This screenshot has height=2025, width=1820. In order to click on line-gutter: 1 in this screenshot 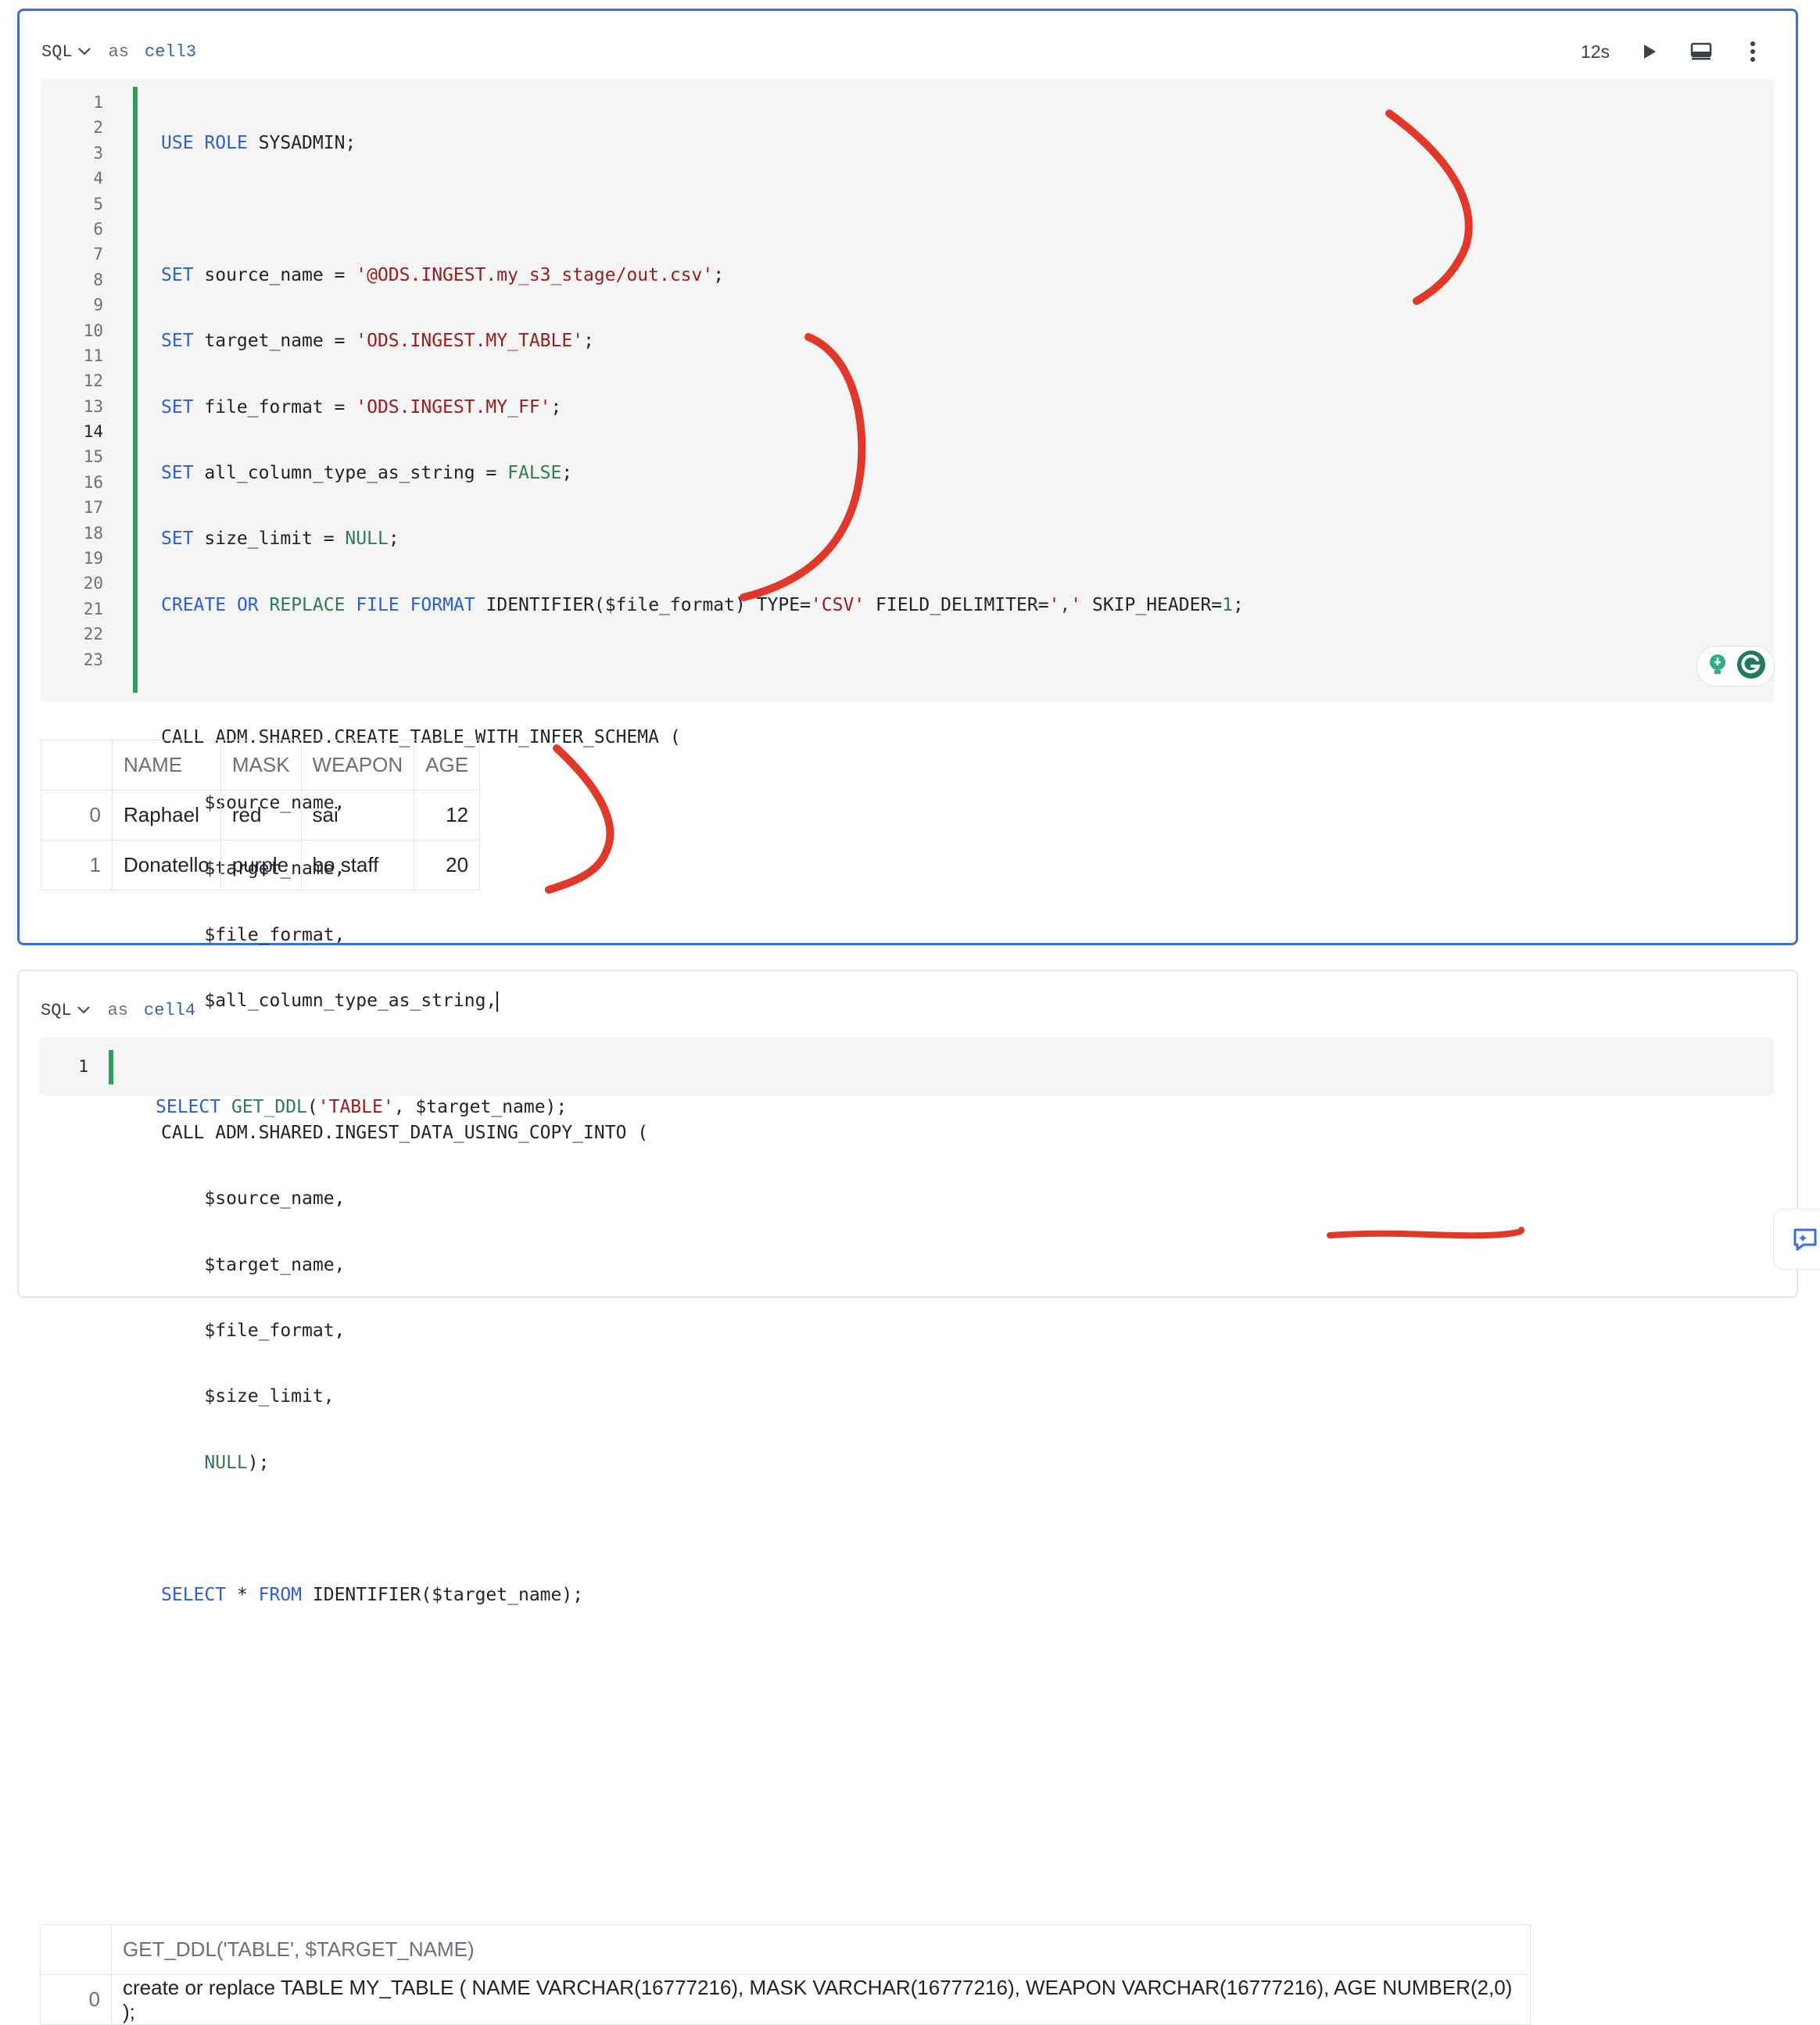, I will do `click(72, 1066)`.